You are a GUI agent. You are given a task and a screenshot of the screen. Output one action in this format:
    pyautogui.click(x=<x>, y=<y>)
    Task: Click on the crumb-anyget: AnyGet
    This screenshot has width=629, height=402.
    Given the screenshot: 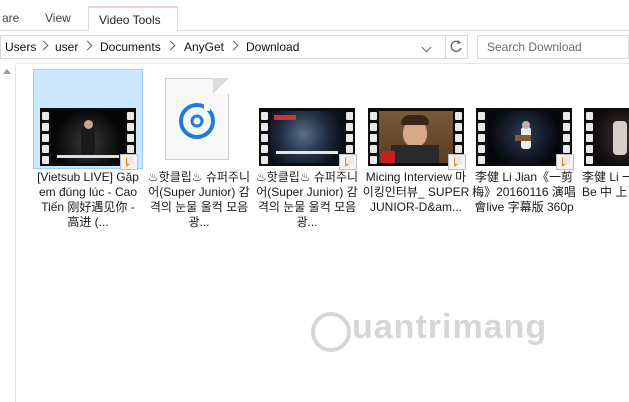 What is the action you would take?
    pyautogui.click(x=204, y=47)
    